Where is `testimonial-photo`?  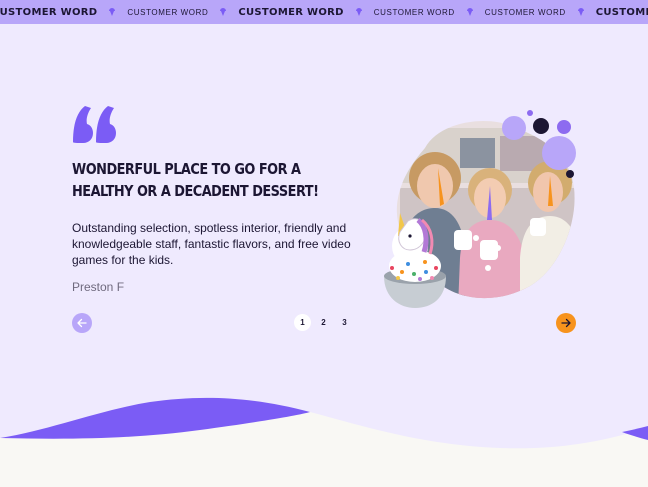
testimonial-photo is located at coordinates (480, 210).